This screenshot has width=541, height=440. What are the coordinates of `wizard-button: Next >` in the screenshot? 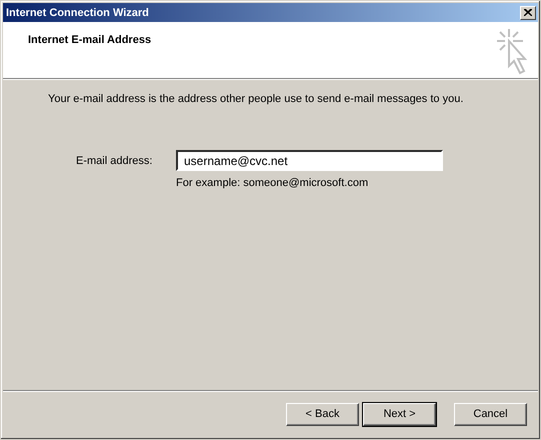 It's located at (399, 414).